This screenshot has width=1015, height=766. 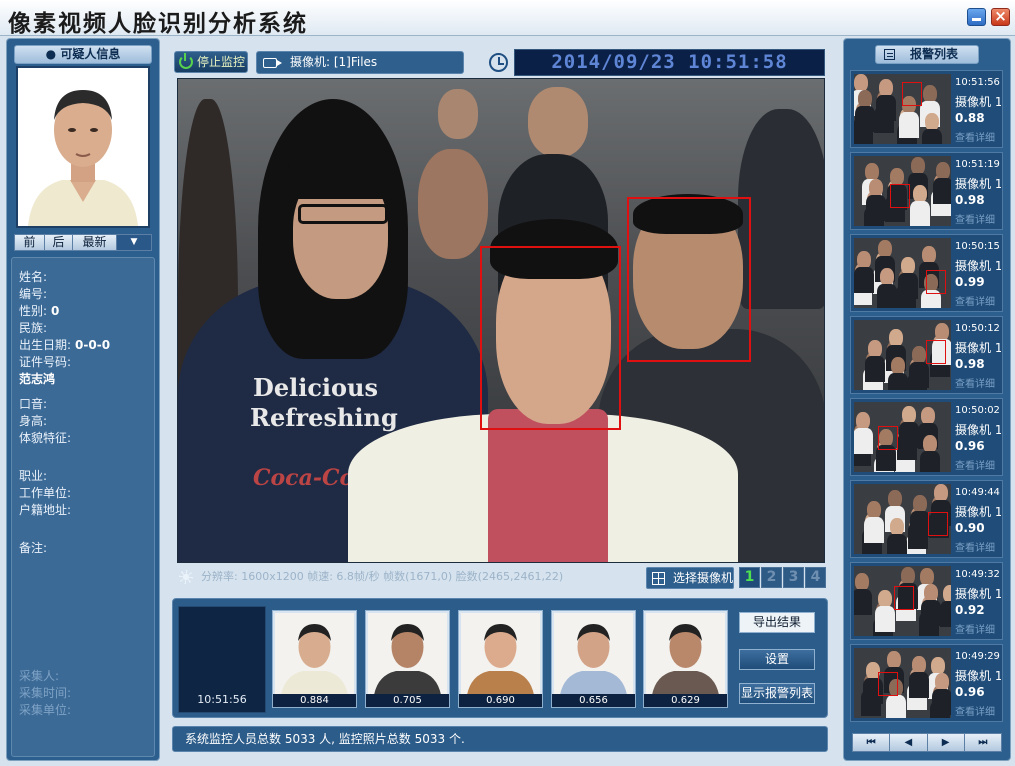 I want to click on alarm-panel-title: 报警列表, so click(x=933, y=54).